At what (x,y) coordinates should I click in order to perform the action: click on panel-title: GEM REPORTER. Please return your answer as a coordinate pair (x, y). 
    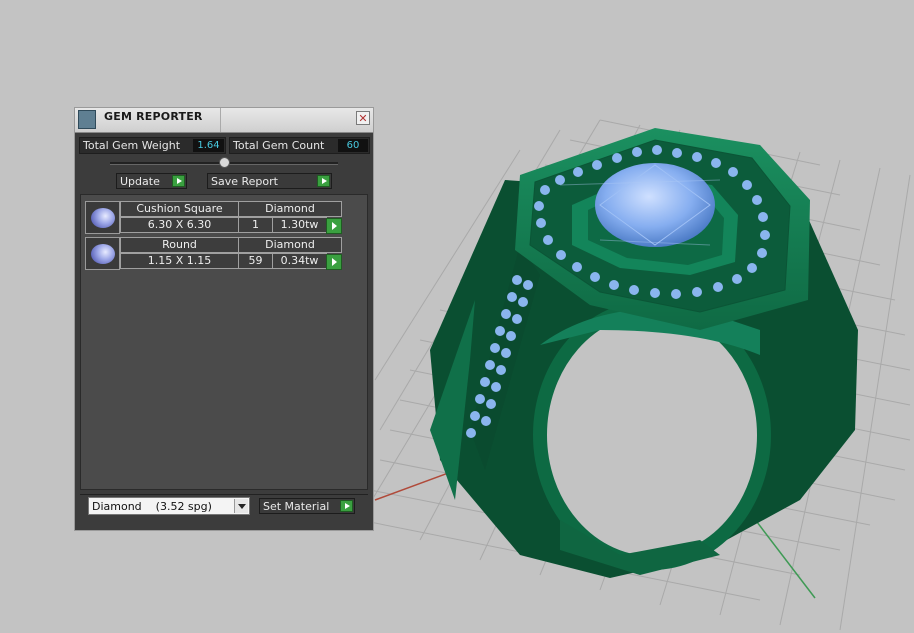
    Looking at the image, I should click on (153, 116).